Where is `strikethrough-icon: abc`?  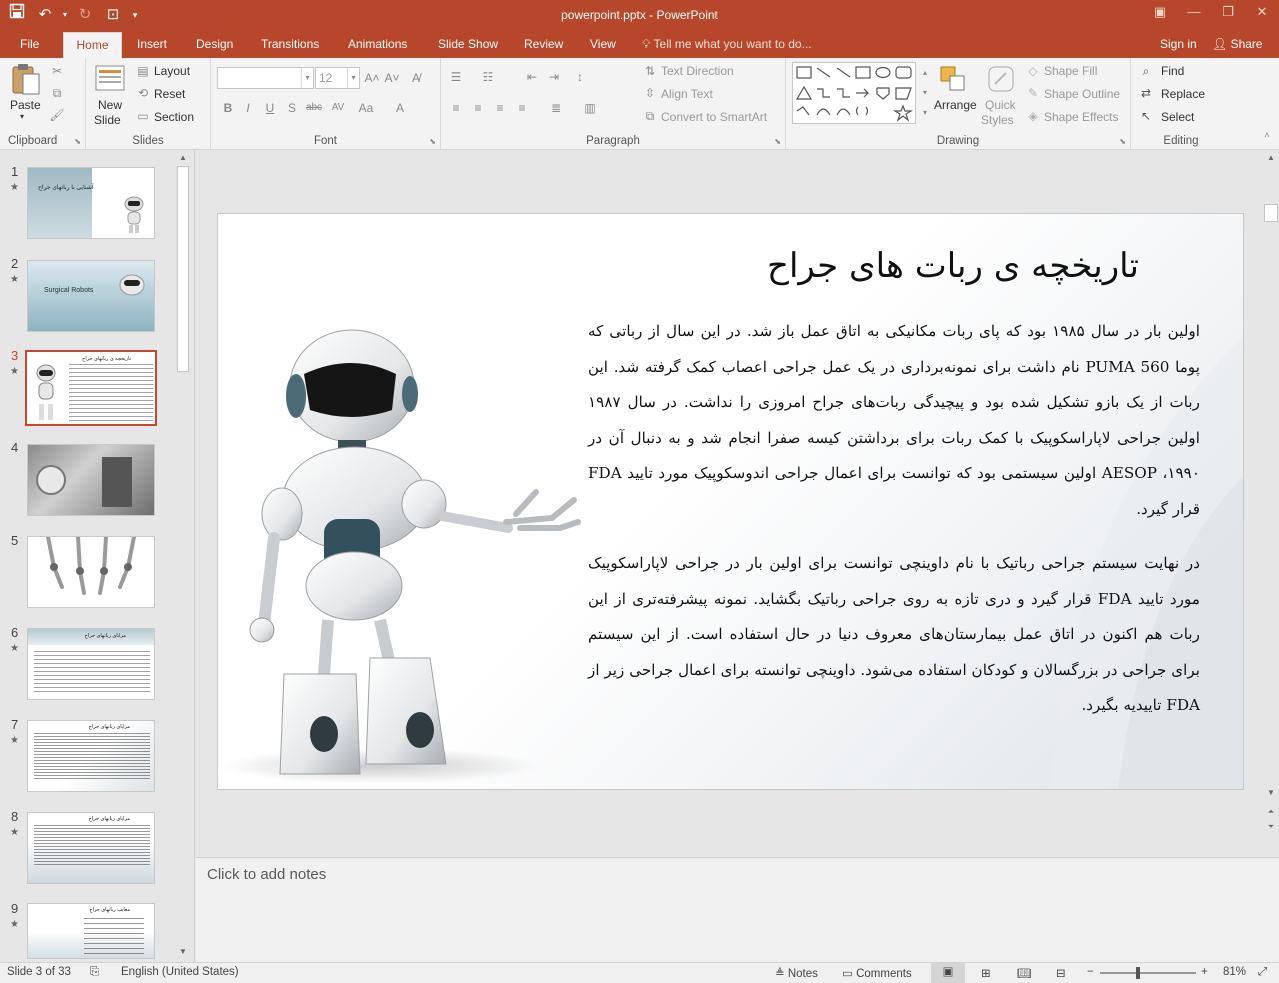
strikethrough-icon: abc is located at coordinates (314, 108).